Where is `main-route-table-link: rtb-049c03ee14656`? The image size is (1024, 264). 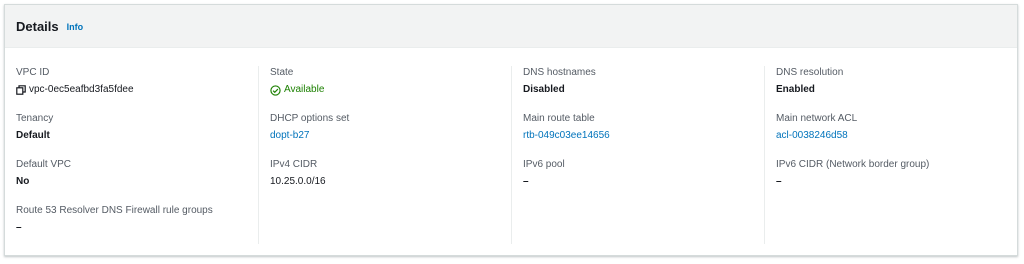 main-route-table-link: rtb-049c03ee14656 is located at coordinates (643, 136).